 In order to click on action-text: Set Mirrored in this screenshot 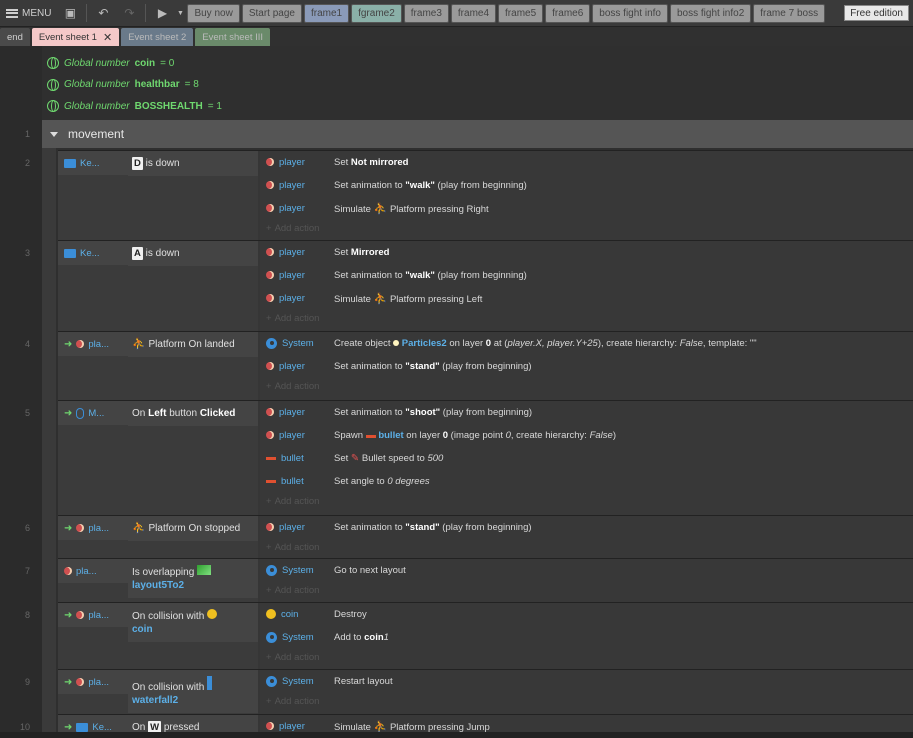, I will do `click(621, 252)`.